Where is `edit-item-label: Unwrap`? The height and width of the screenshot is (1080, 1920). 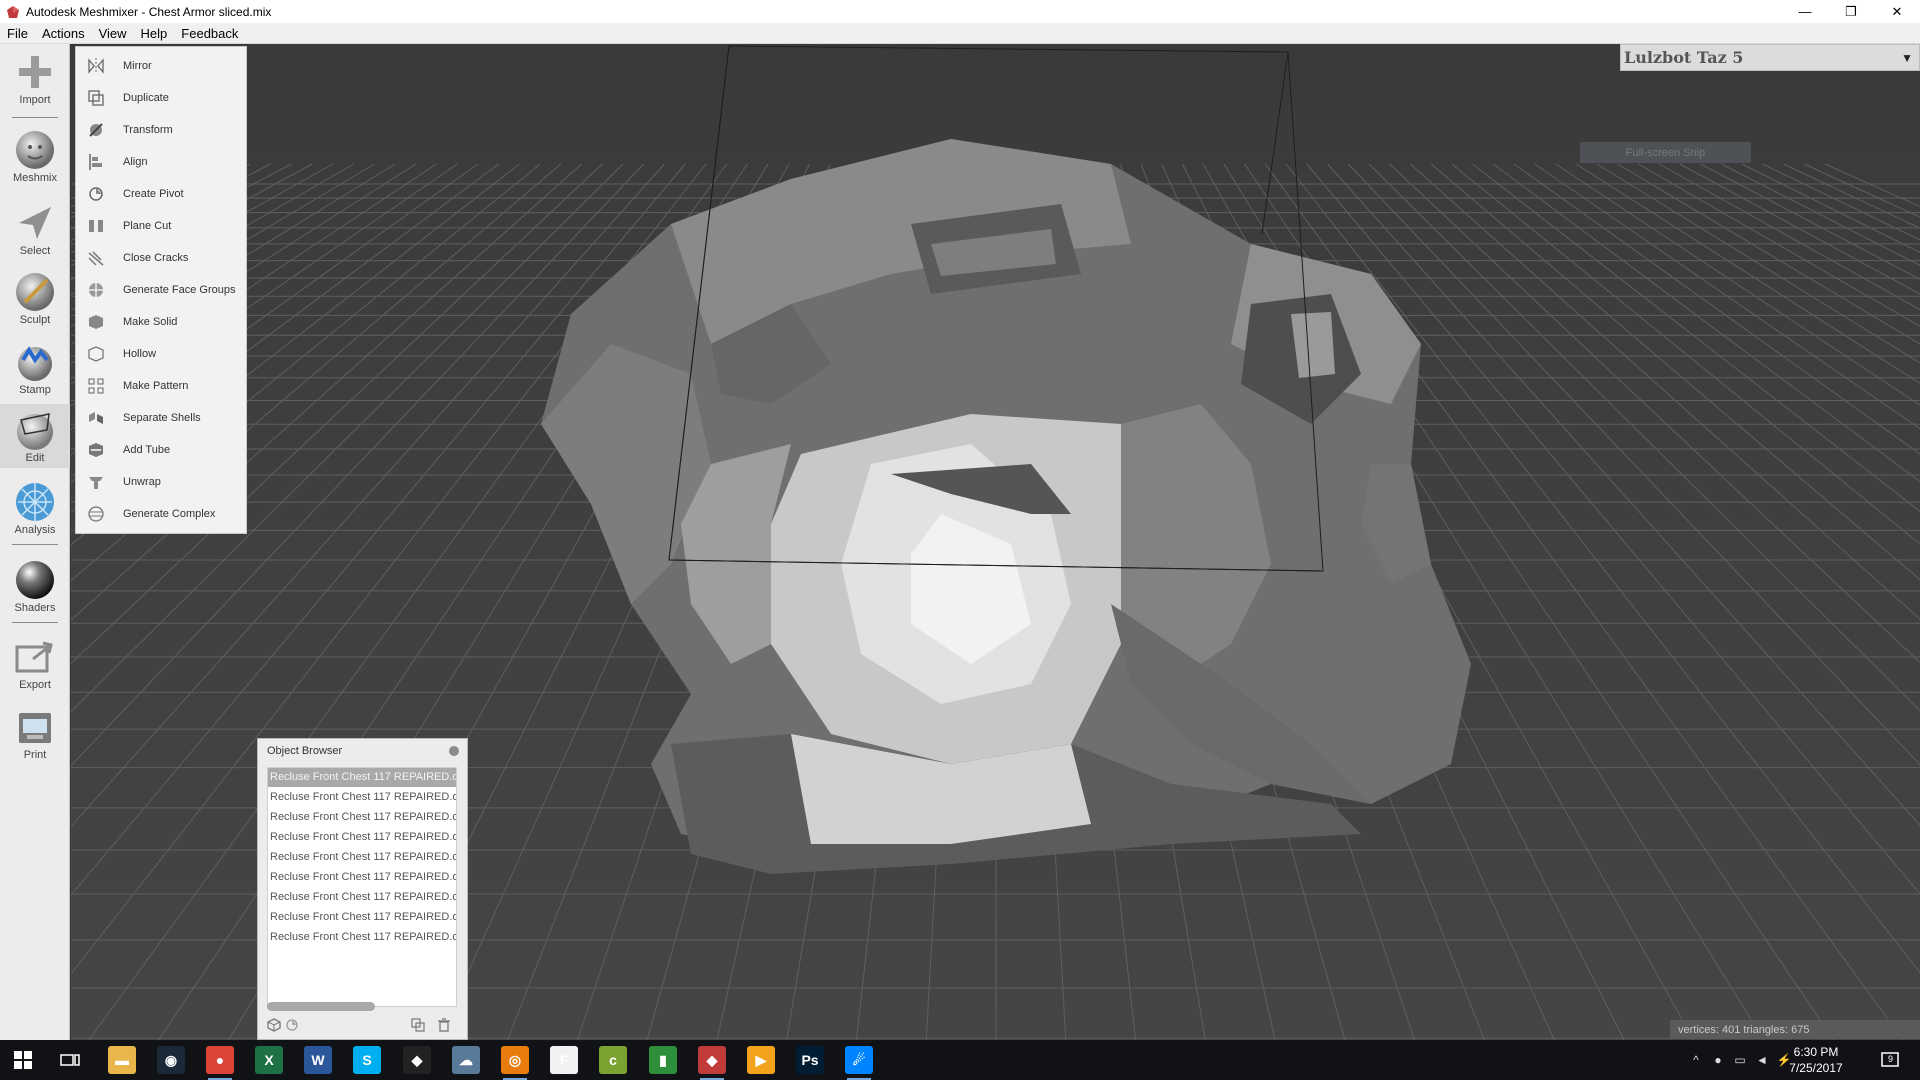
edit-item-label: Unwrap is located at coordinates (142, 482).